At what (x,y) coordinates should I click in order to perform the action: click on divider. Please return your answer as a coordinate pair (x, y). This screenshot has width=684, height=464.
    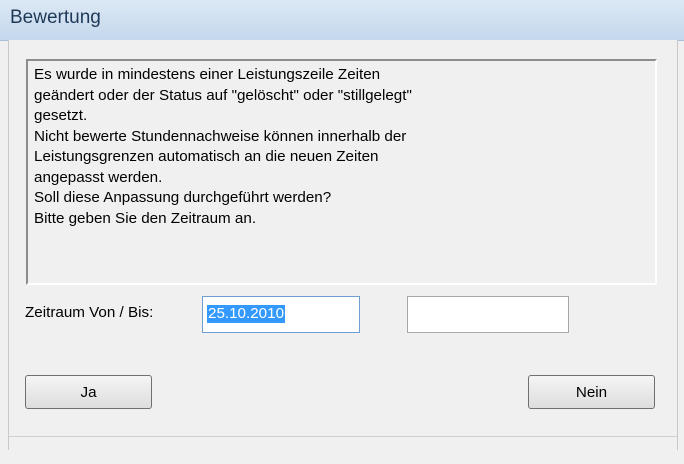
    Looking at the image, I should click on (343, 436).